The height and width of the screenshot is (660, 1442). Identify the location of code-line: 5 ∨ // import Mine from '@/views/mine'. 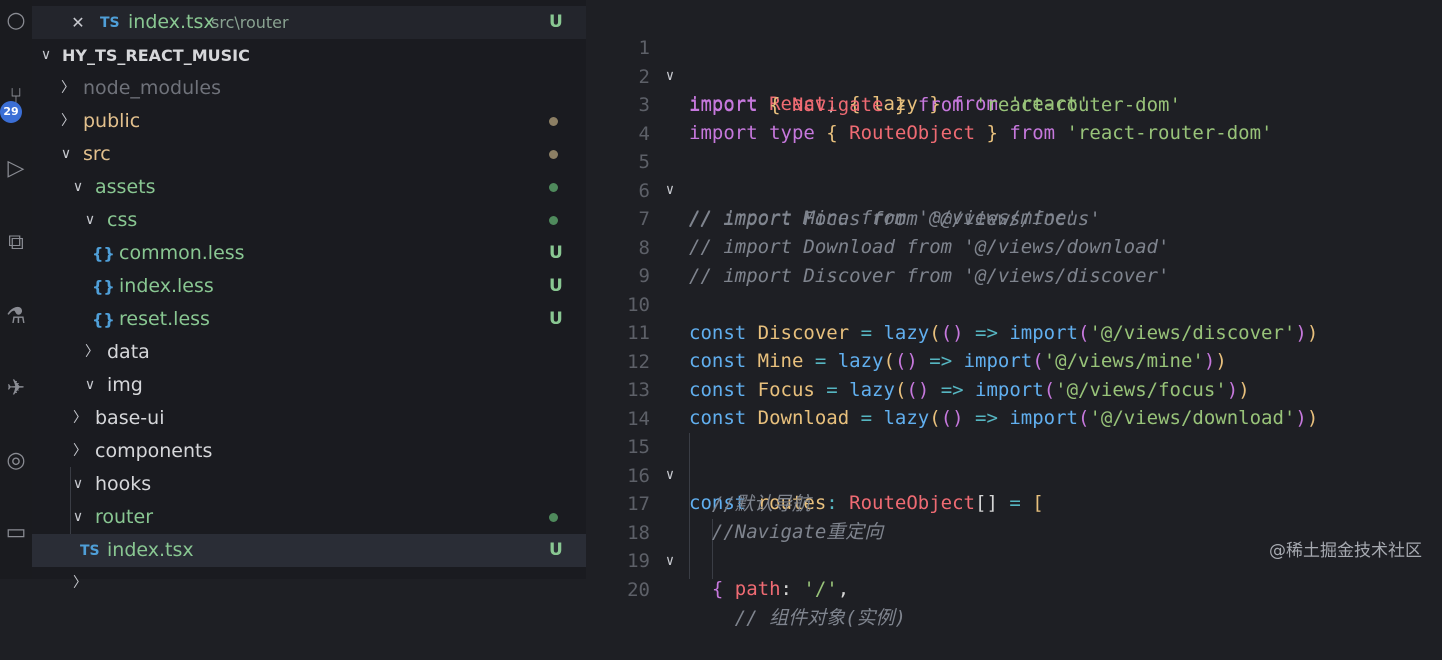
(1014, 174).